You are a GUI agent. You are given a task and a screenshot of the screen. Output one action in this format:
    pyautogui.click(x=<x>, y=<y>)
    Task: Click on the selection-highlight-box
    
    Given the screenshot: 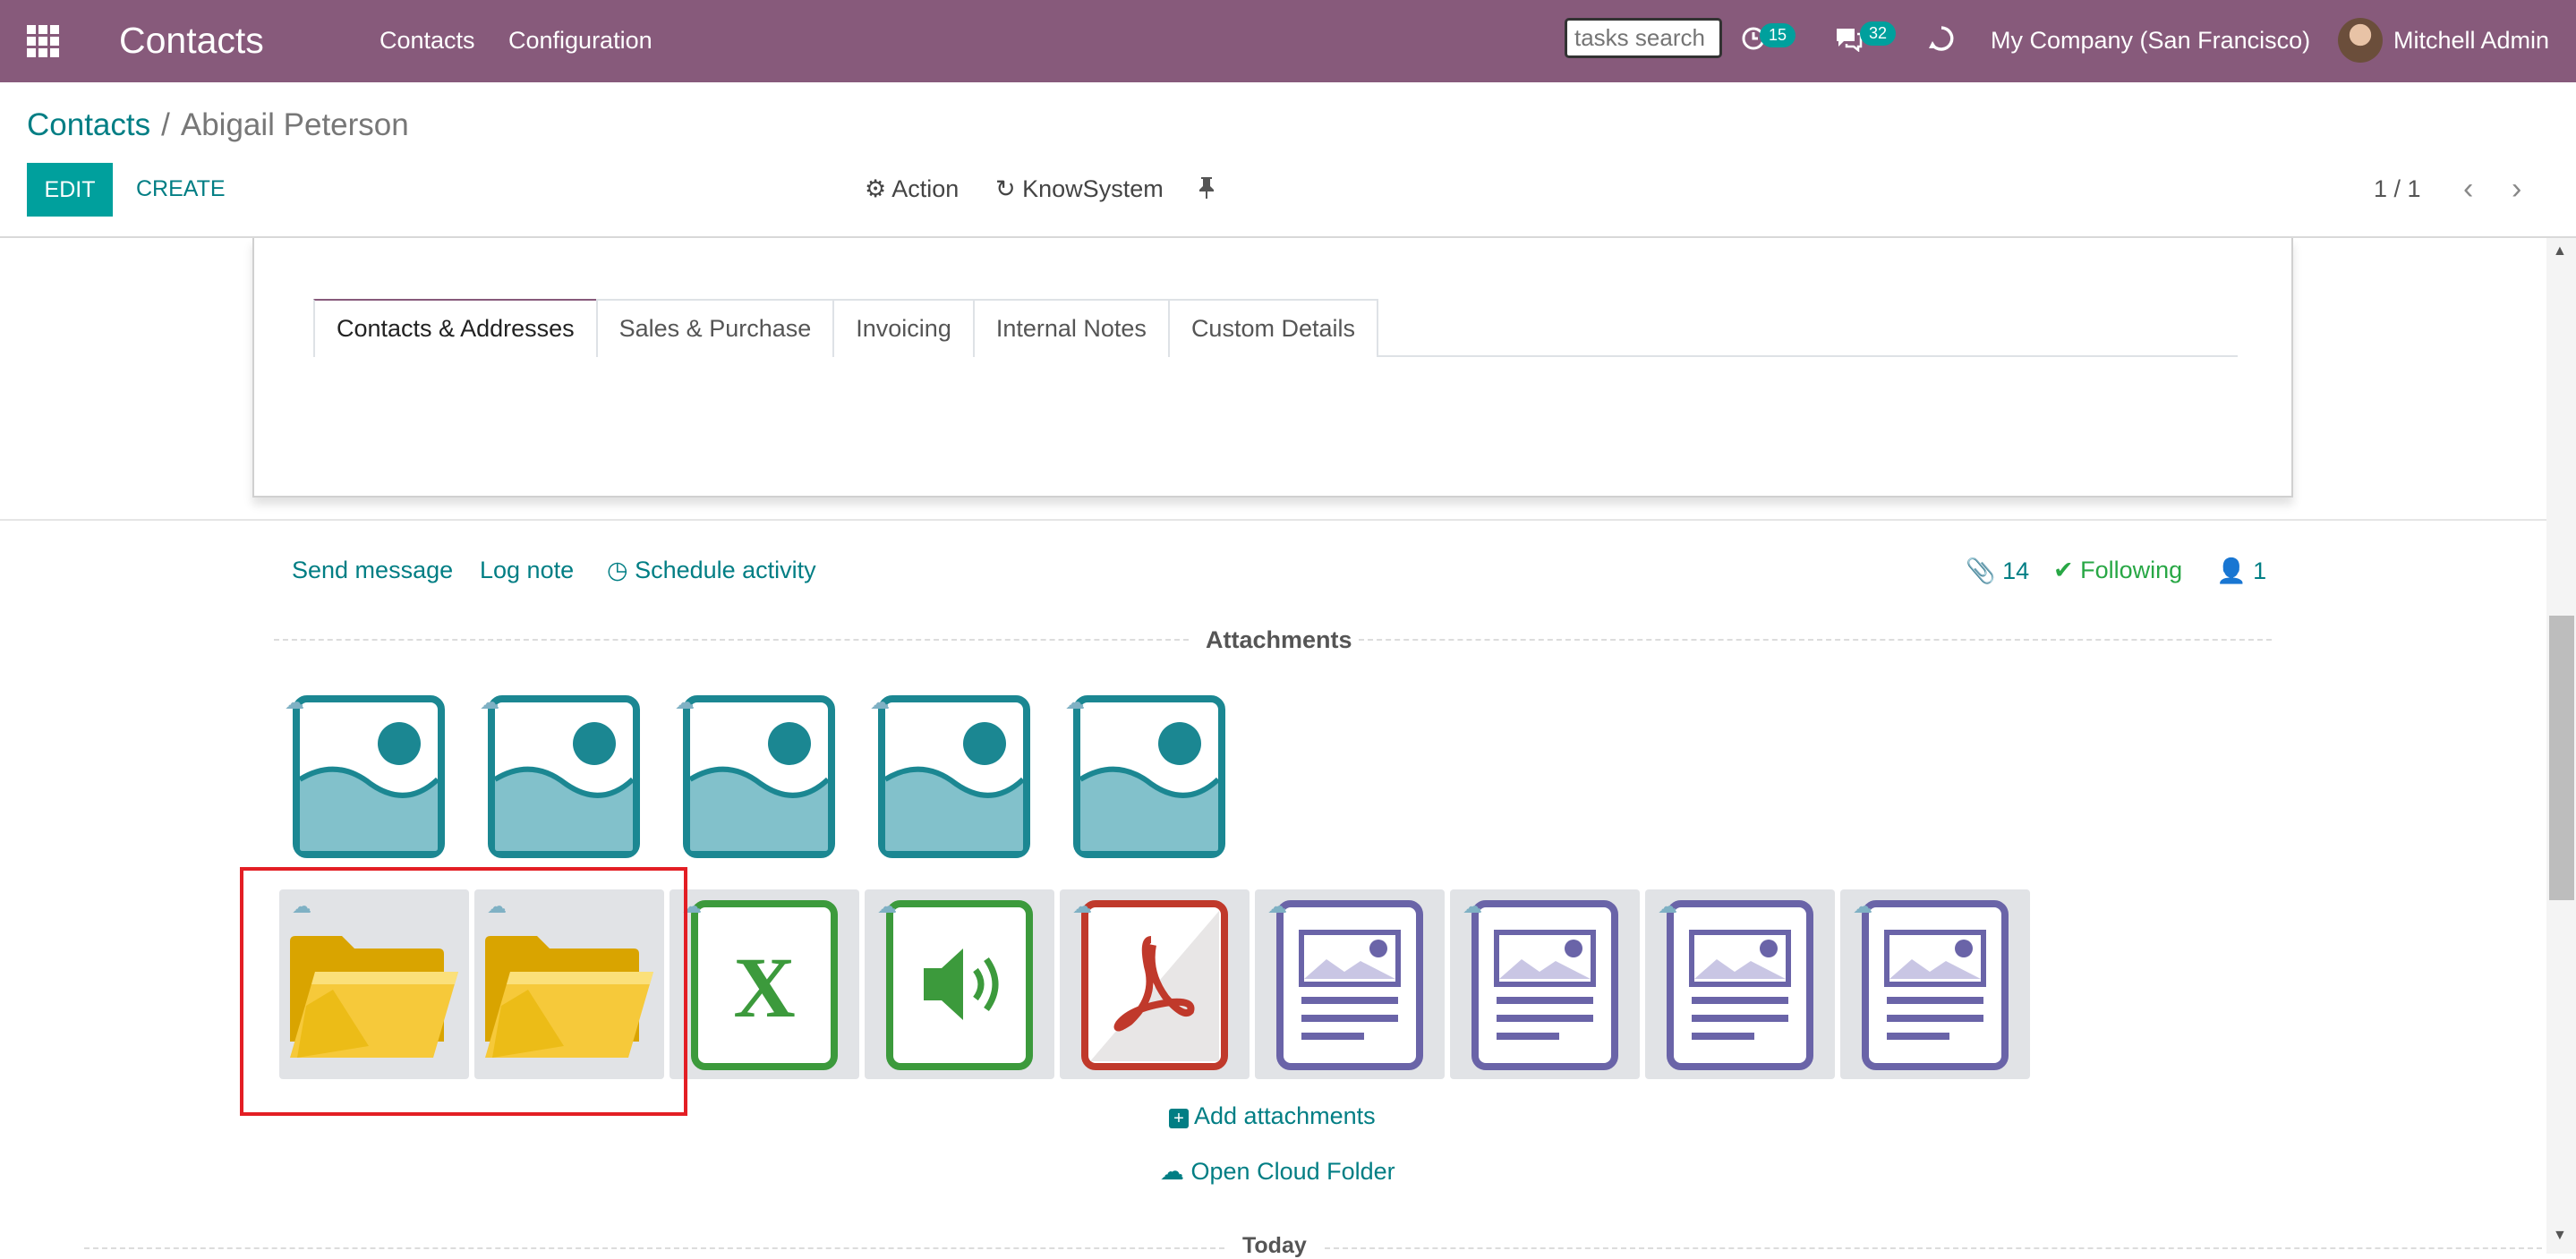 What is the action you would take?
    pyautogui.click(x=463, y=992)
    